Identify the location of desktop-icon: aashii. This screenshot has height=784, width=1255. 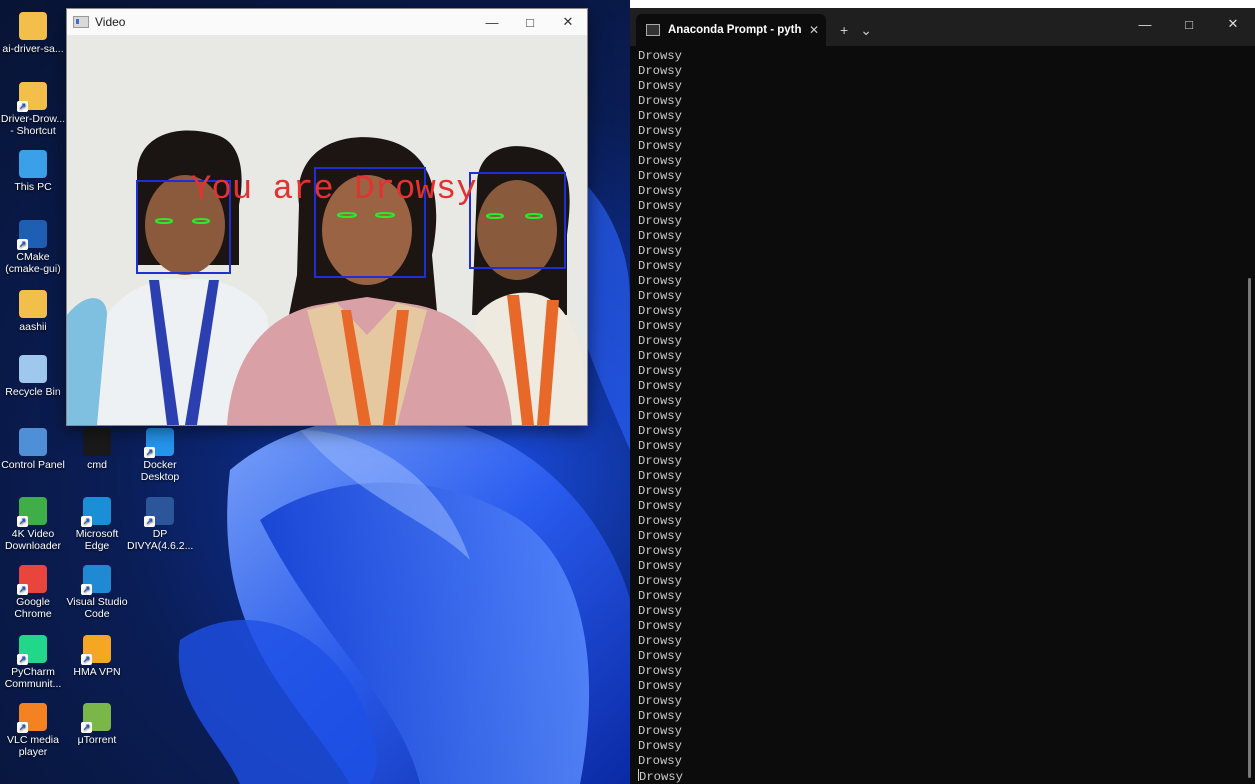
(33, 311).